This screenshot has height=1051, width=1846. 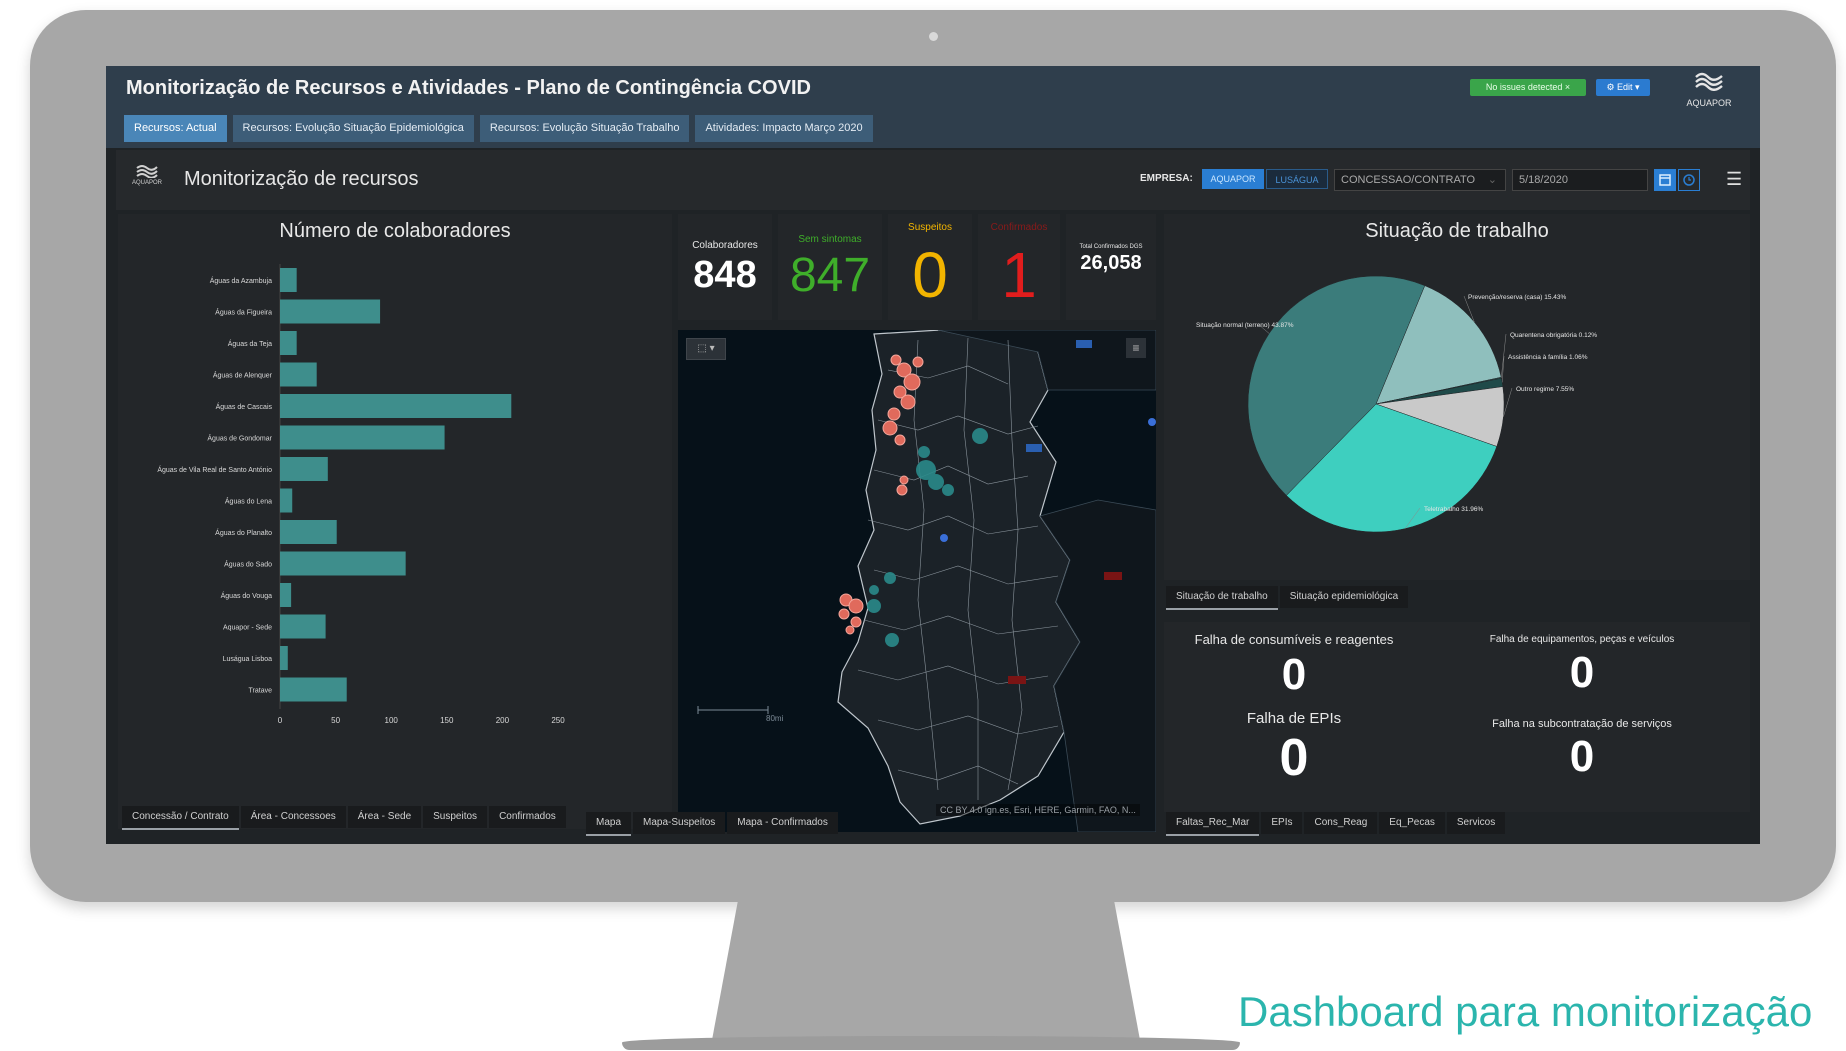 I want to click on empresa-aquapor-button: AQUAPOR, so click(x=1233, y=179).